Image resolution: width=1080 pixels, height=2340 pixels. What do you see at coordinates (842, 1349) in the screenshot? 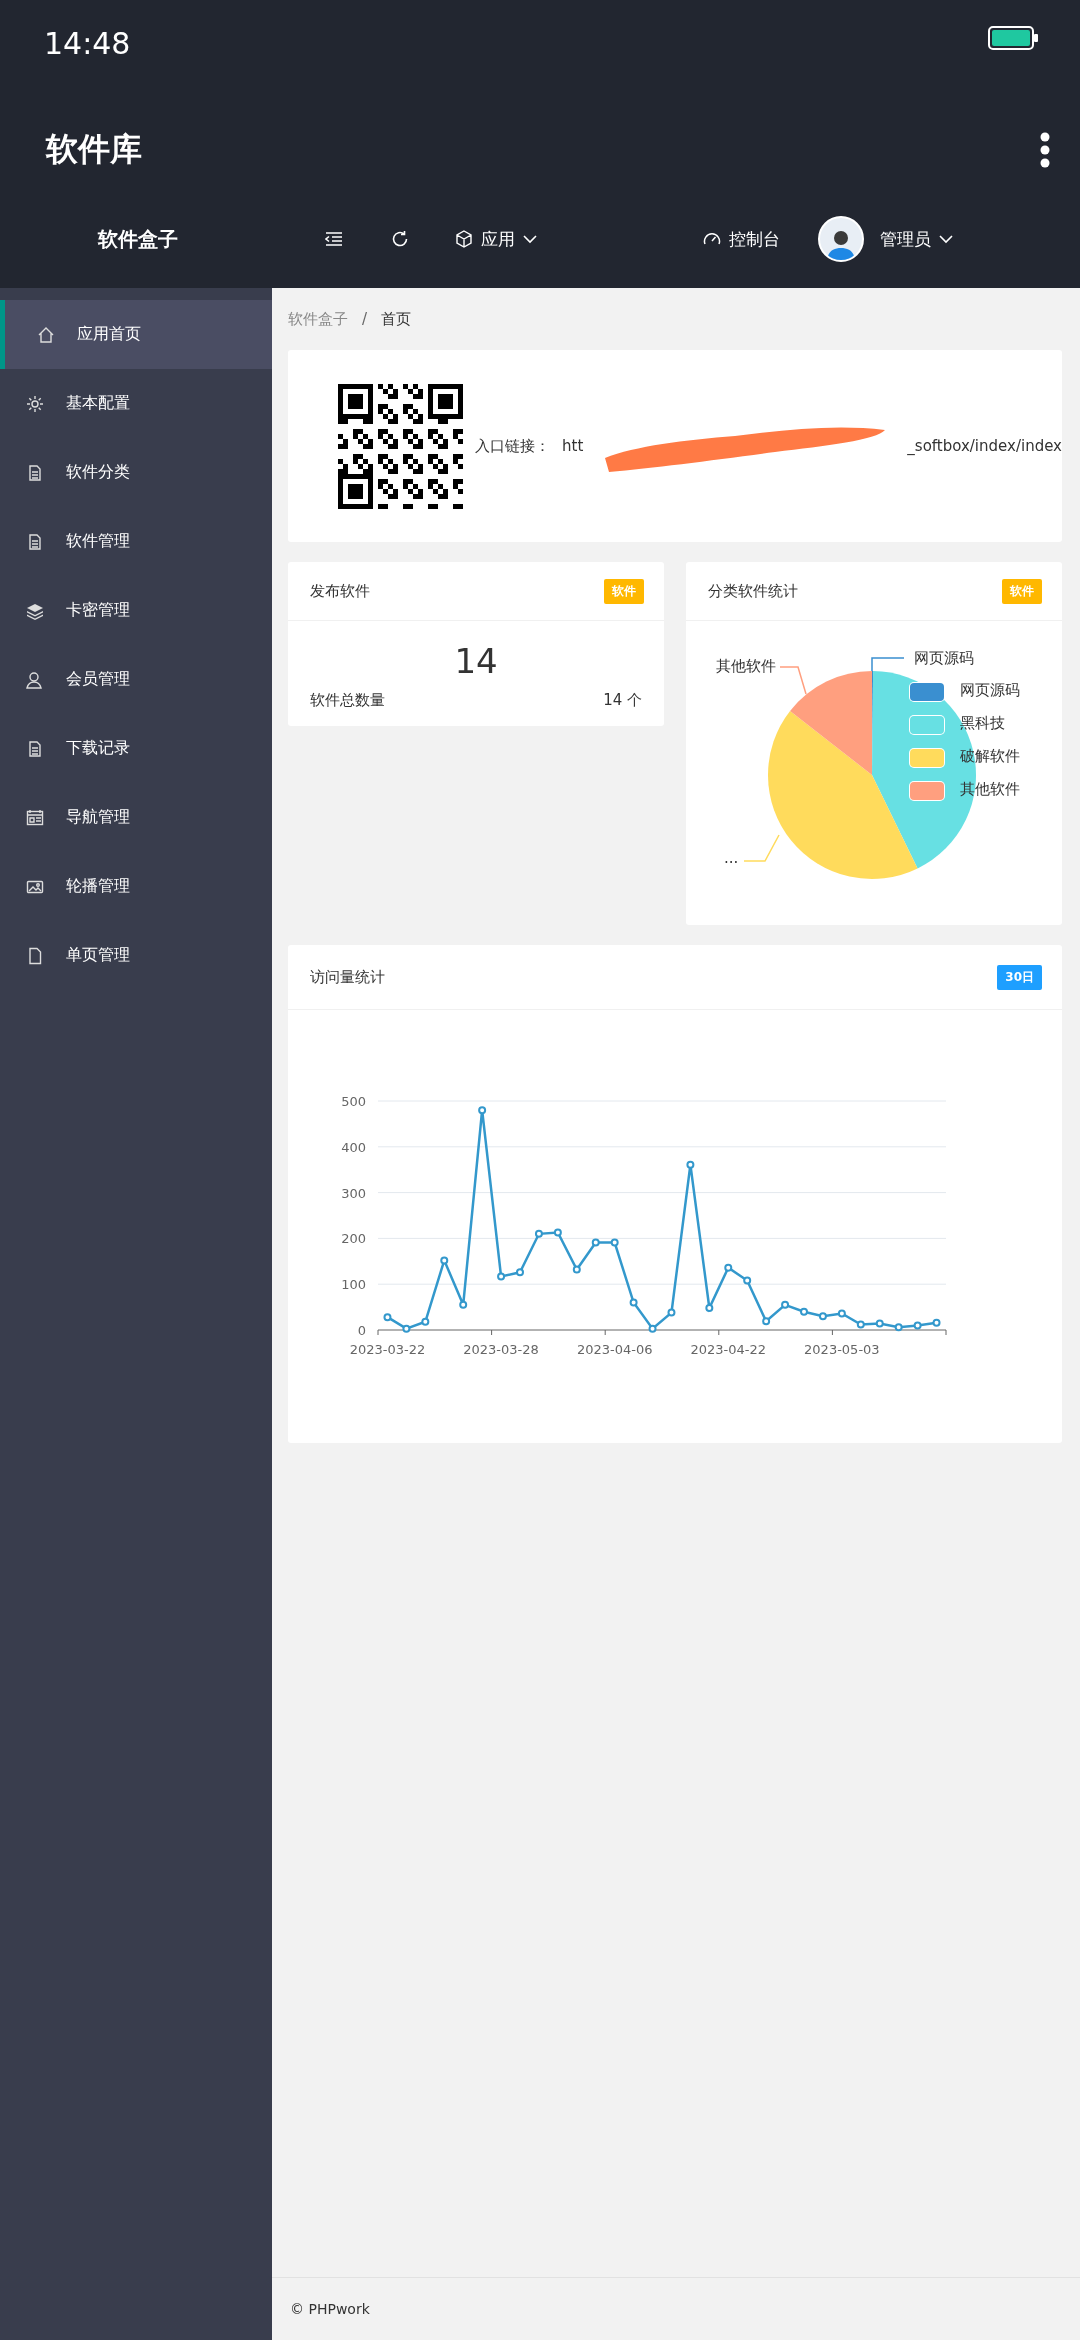
I see `axis-label: 2023-05-03` at bounding box center [842, 1349].